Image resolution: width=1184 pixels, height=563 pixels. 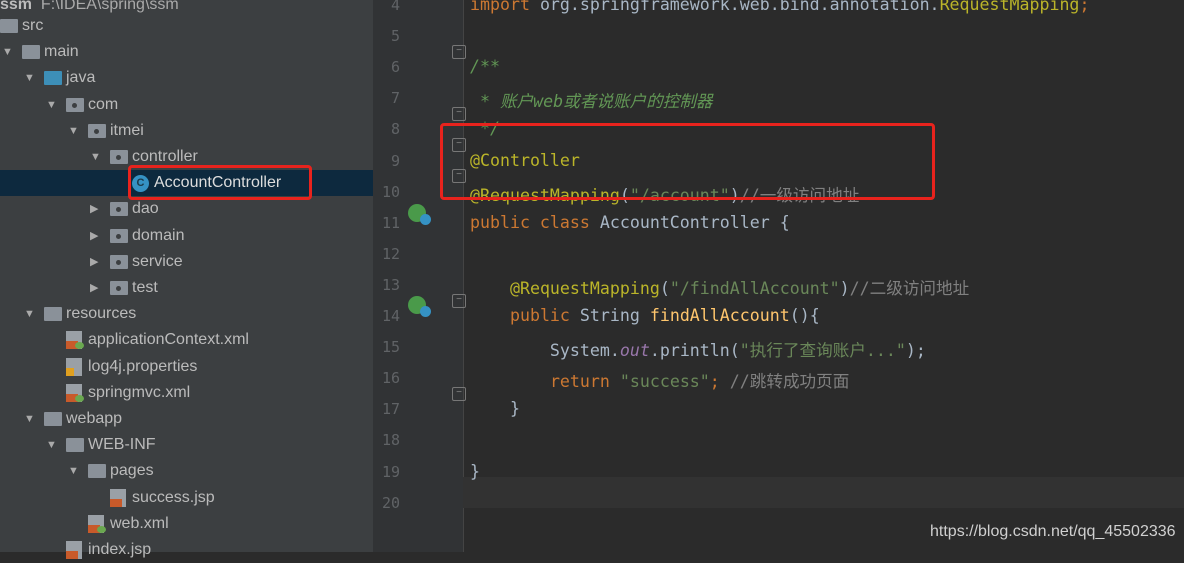 I want to click on code-line: System.out.println("执行了查询账户...");, so click(x=698, y=349).